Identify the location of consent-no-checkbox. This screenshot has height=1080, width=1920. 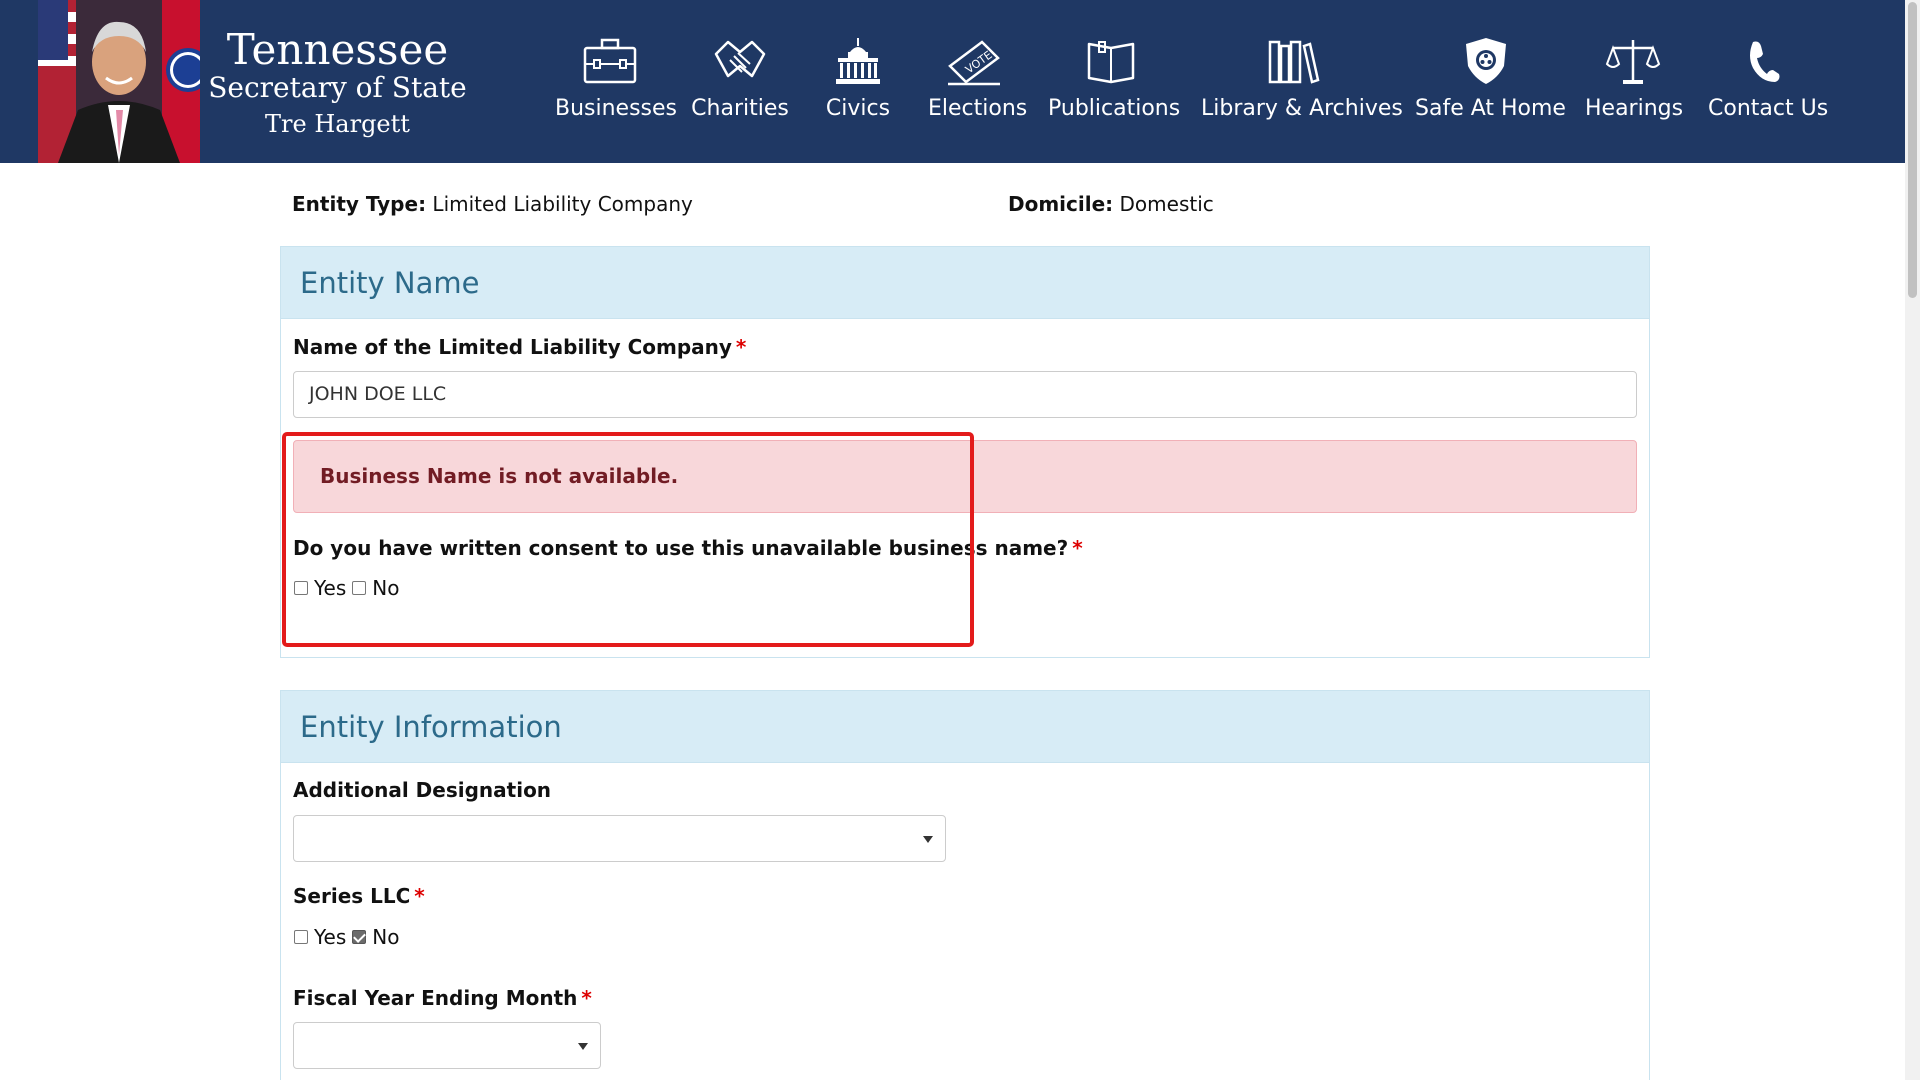
(359, 588).